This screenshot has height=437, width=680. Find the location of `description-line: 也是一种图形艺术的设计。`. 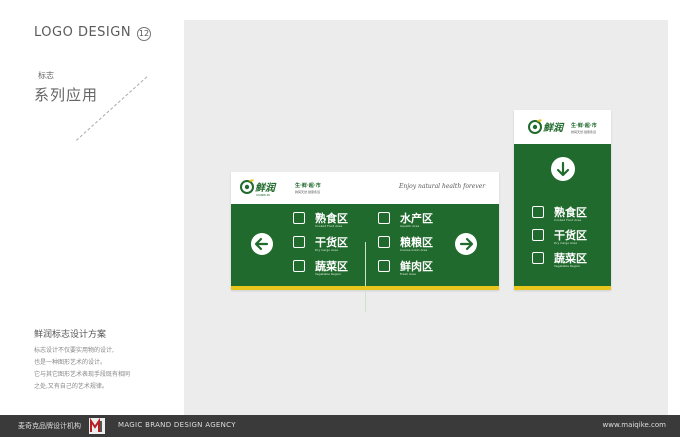

description-line: 也是一种图形艺术的设计。 is located at coordinates (70, 362).